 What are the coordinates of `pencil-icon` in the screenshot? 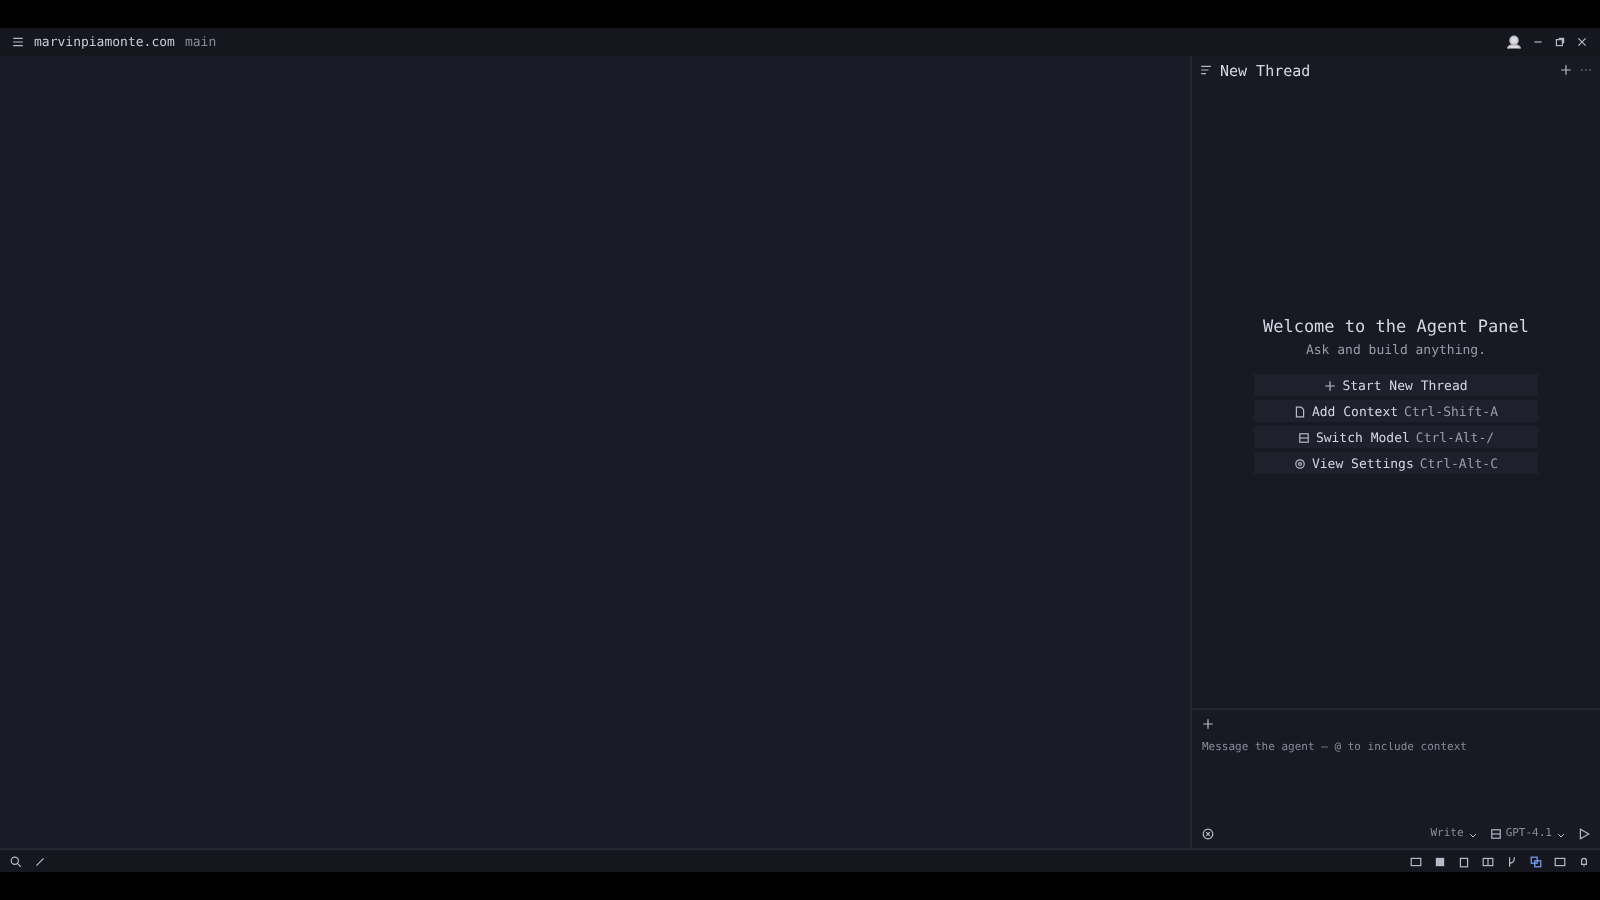 It's located at (40, 861).